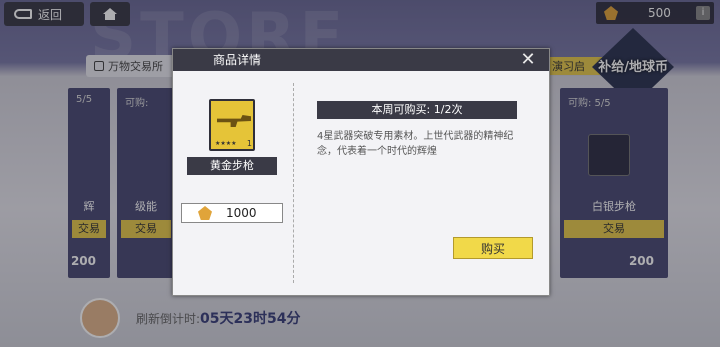 The width and height of the screenshot is (720, 347). I want to click on close-icon: ✕, so click(528, 60).